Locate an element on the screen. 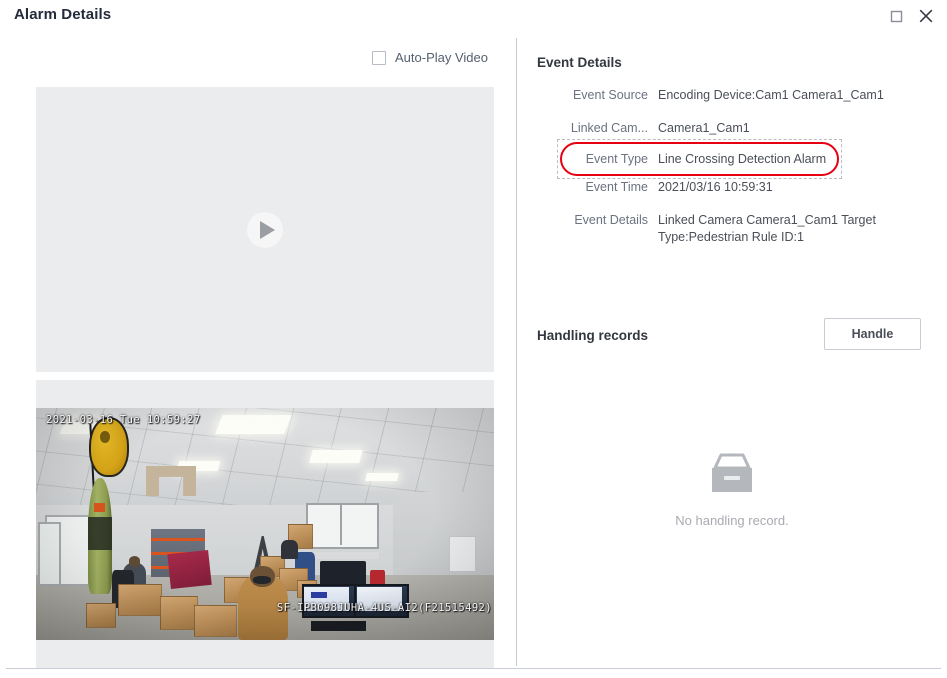  close-icon is located at coordinates (926, 16).